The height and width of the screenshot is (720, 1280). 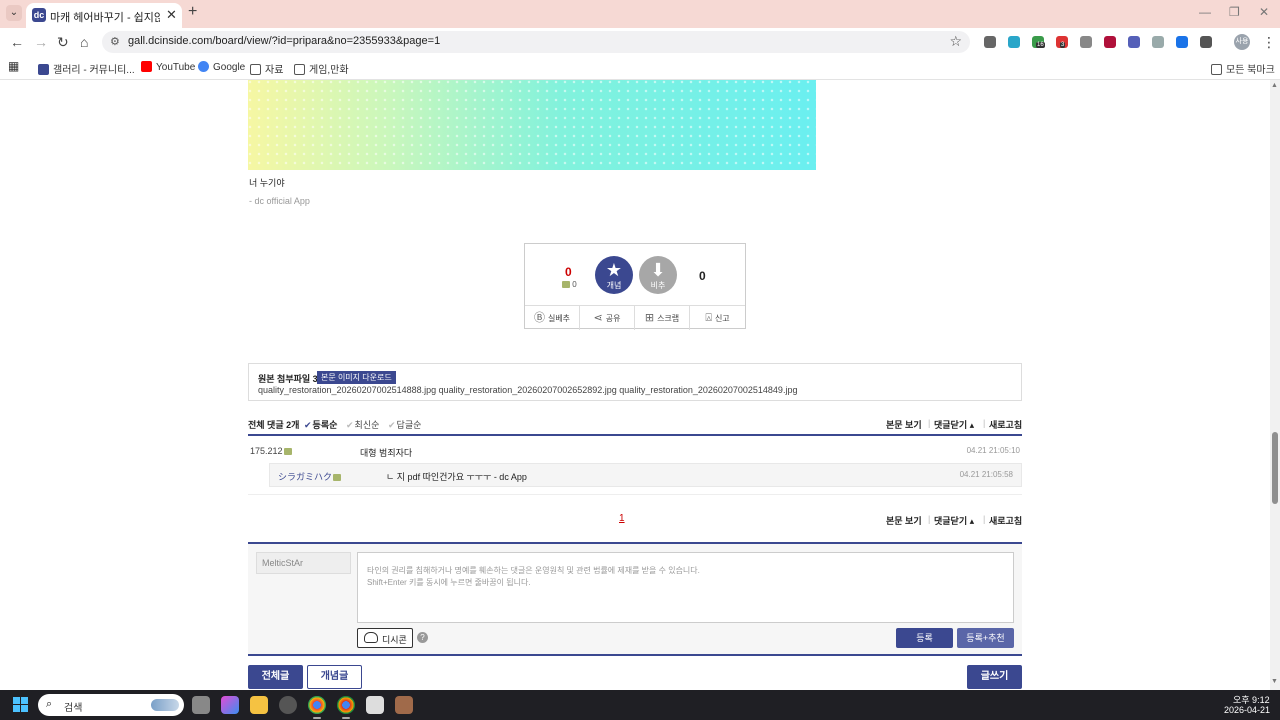 I want to click on page-scrollbar: ▲ ▼, so click(x=1275, y=385).